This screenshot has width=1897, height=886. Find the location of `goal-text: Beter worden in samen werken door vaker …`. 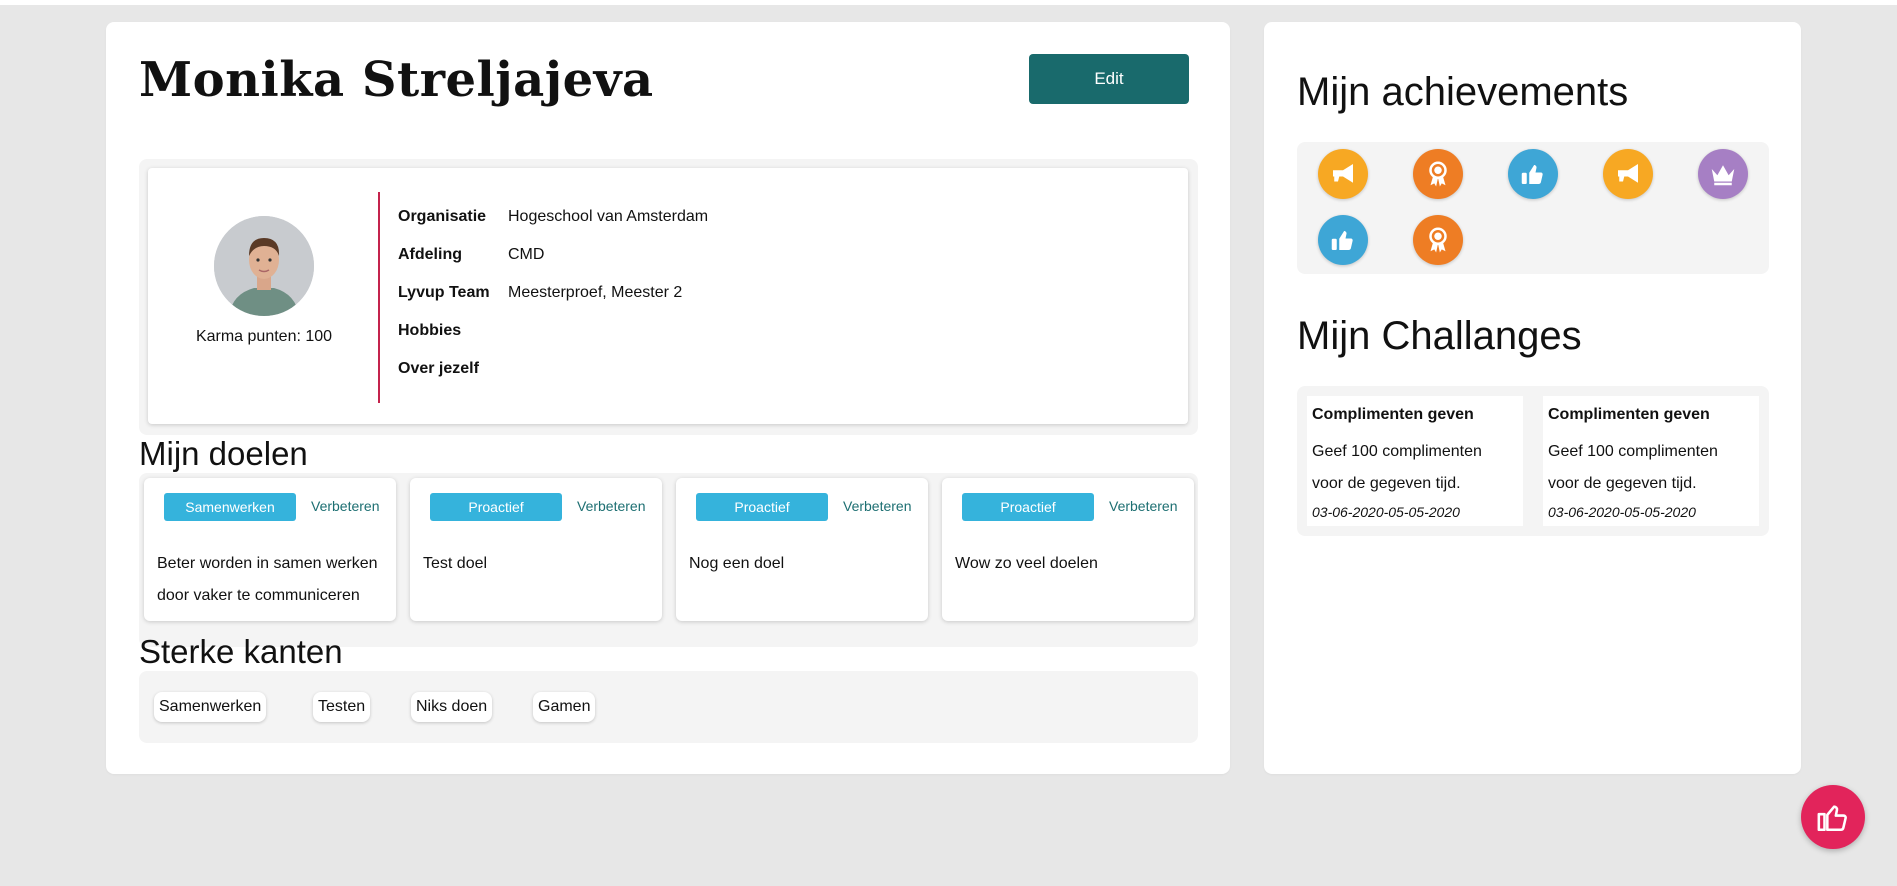

goal-text: Beter worden in samen werken door vaker … is located at coordinates (267, 579).